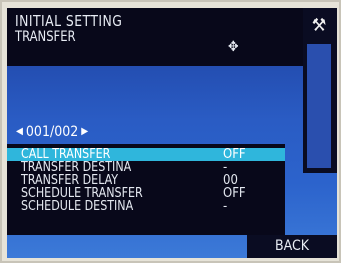 Image resolution: width=341 pixels, height=263 pixels. Describe the element at coordinates (69, 21) in the screenshot. I see `page-title: INITIAL SETTING` at that location.